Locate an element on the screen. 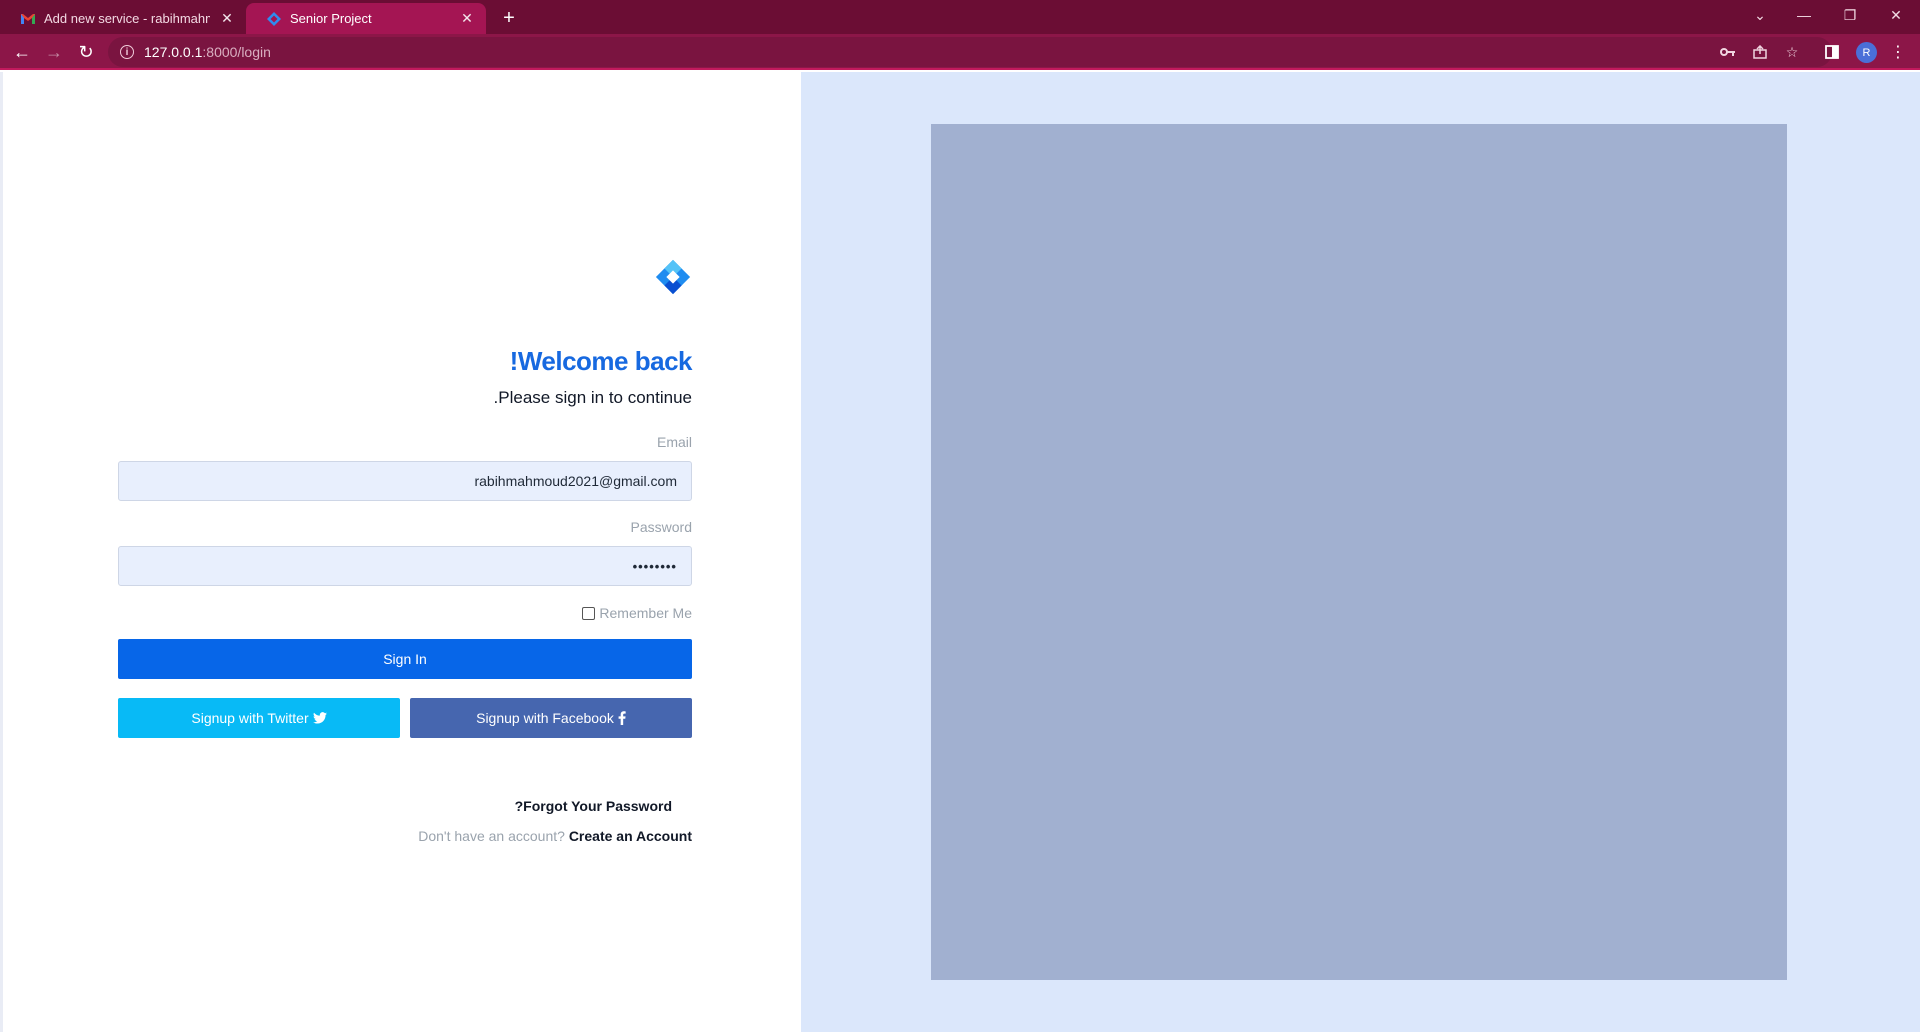 This screenshot has width=1920, height=1032. side-panel-icon is located at coordinates (1832, 52).